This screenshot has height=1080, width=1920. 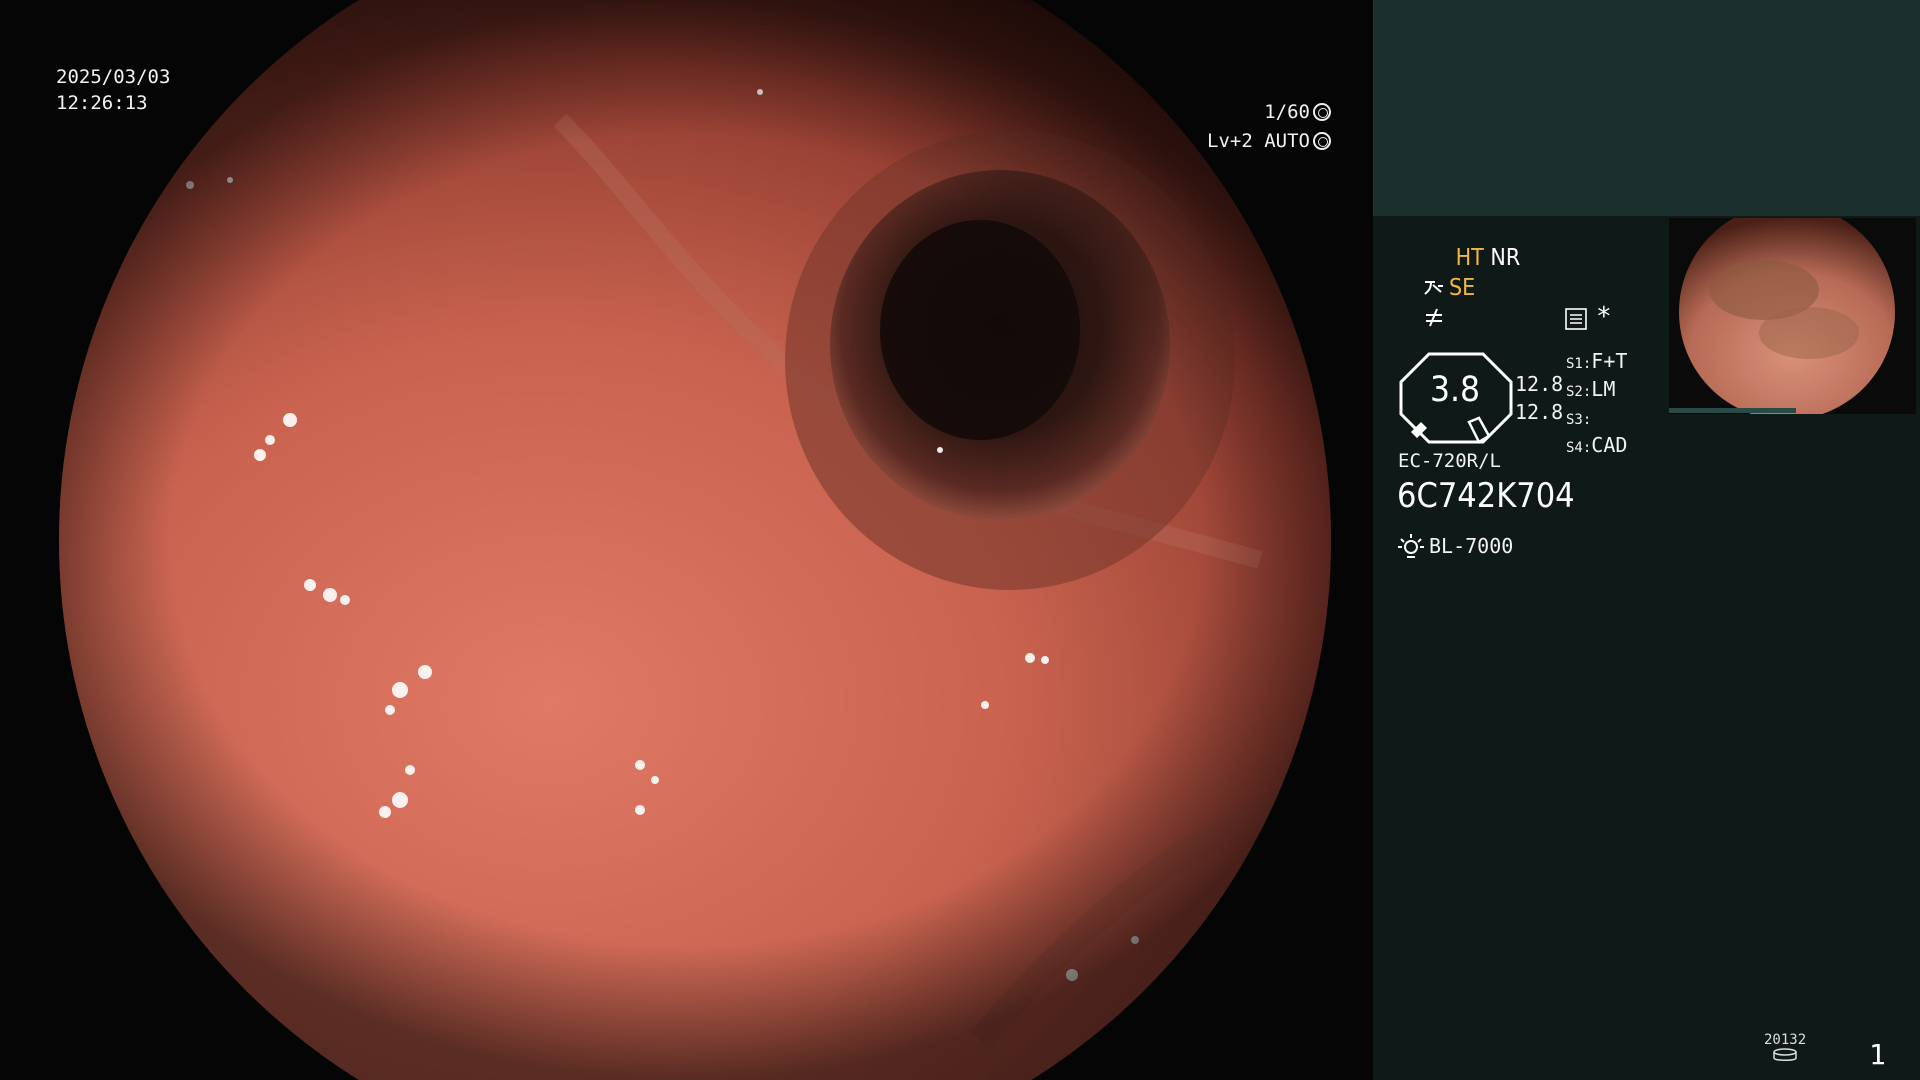 I want to click on not-equal-icon, so click(x=1434, y=317).